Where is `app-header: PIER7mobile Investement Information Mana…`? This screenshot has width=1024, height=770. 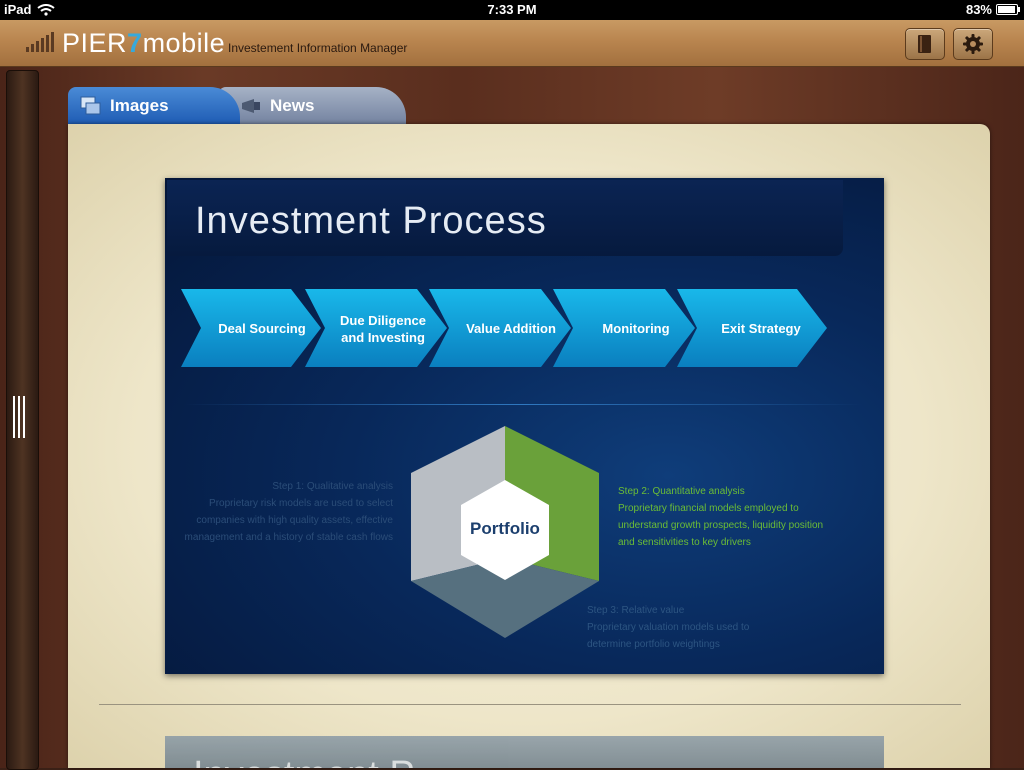 app-header: PIER7mobile Investement Information Mana… is located at coordinates (512, 43).